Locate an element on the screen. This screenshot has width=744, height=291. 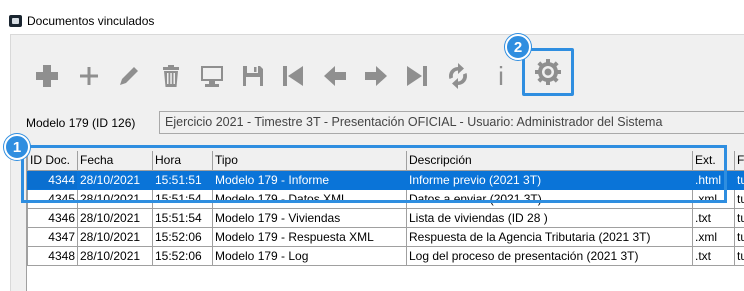
add-button is located at coordinates (89, 76).